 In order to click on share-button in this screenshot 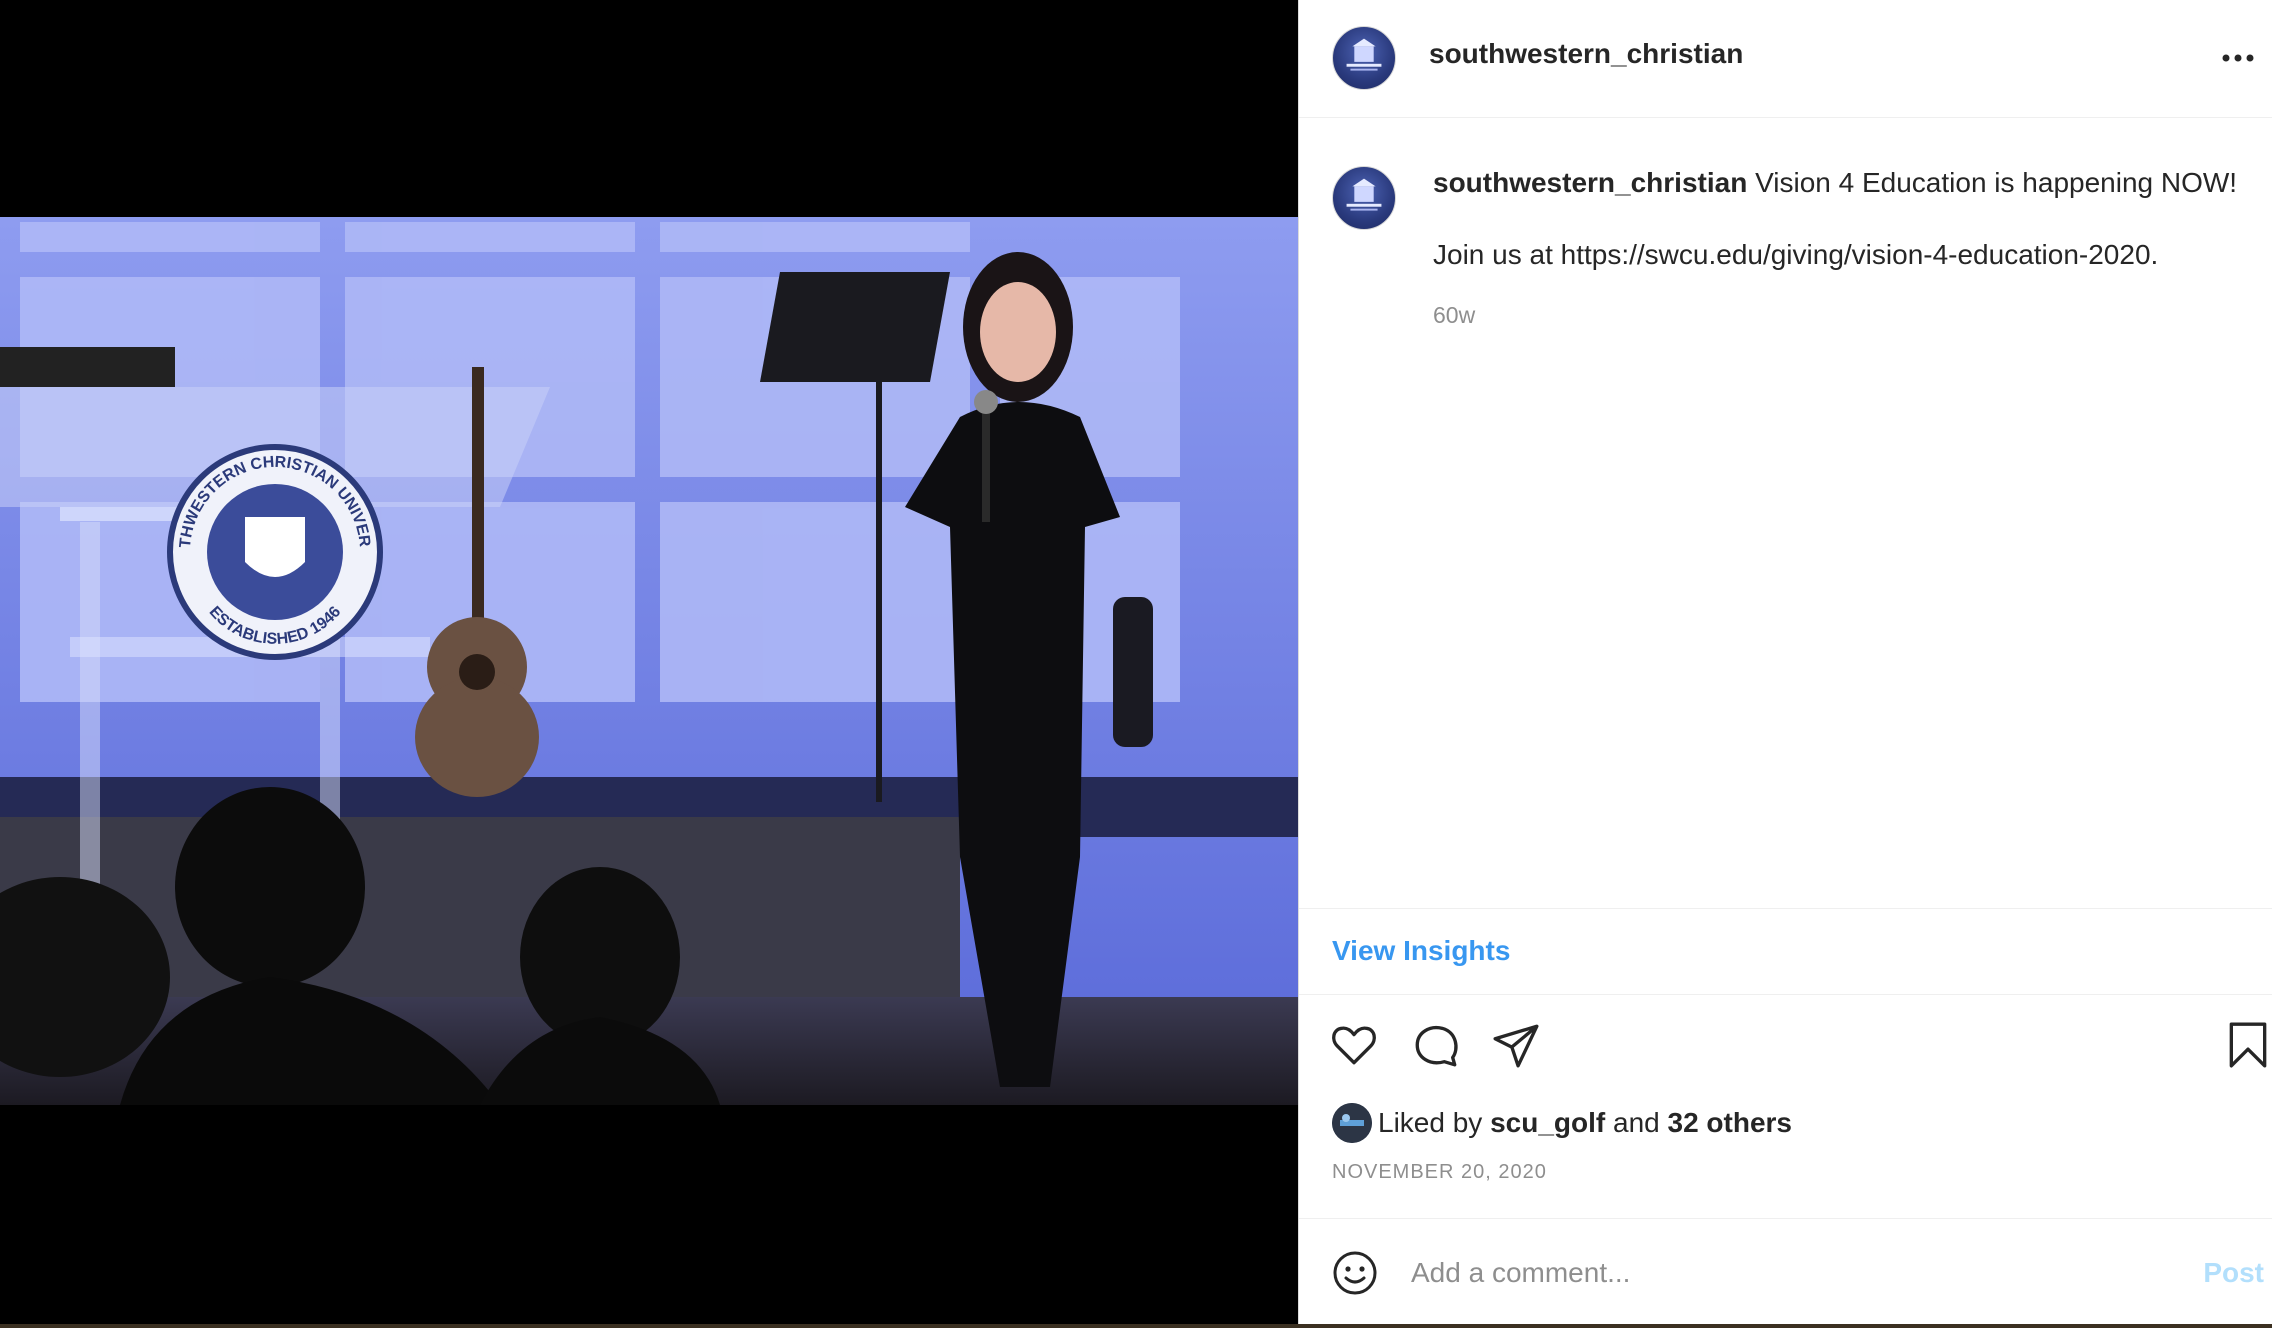, I will do `click(1516, 1045)`.